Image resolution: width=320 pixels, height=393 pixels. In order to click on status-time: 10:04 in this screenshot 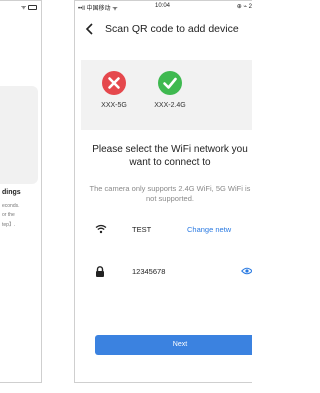, I will do `click(163, 6)`.